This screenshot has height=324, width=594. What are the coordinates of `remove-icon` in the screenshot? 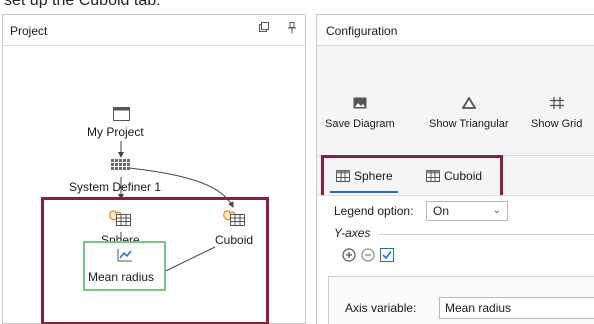 It's located at (368, 255).